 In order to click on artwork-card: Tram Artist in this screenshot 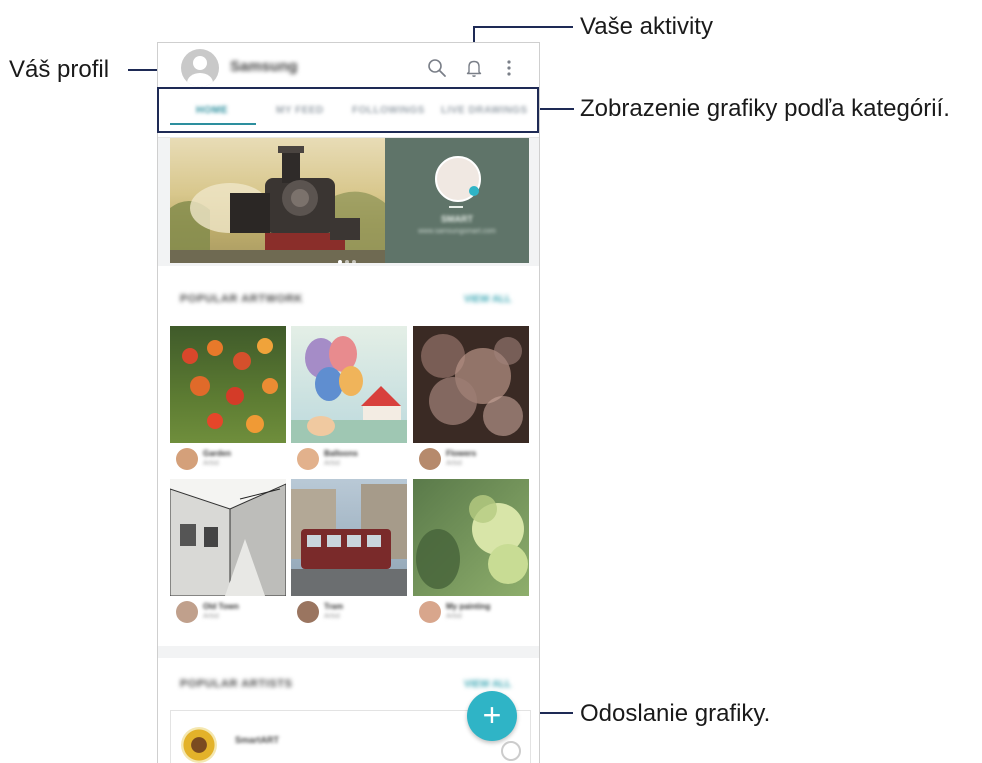, I will do `click(349, 554)`.